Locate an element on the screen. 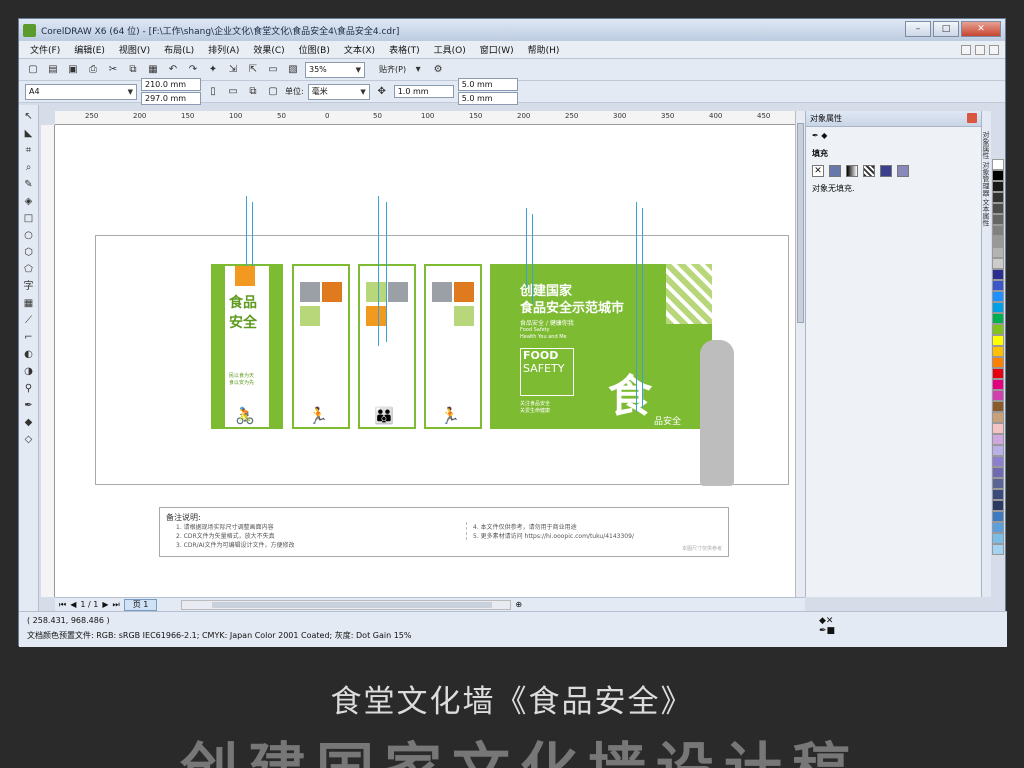  current-page-icon: ▢ is located at coordinates (273, 92).